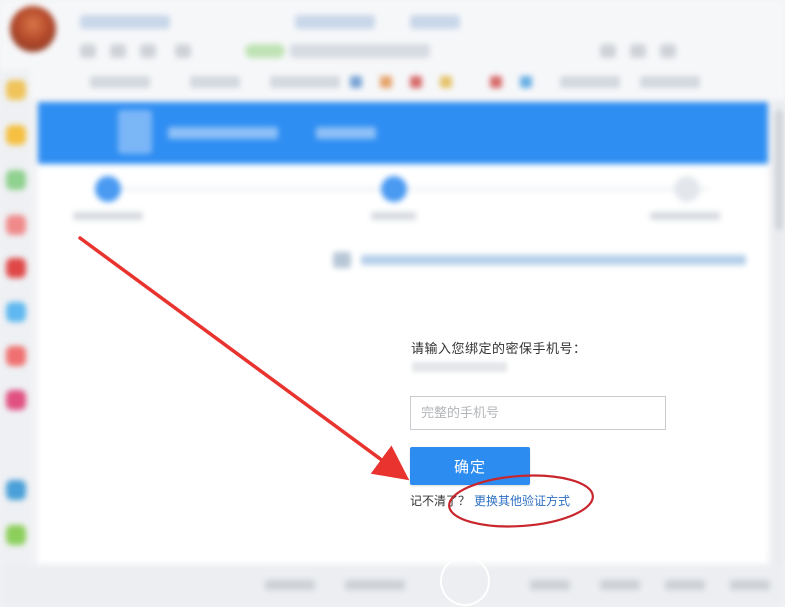 Image resolution: width=785 pixels, height=607 pixels. I want to click on home-icon, so click(183, 51).